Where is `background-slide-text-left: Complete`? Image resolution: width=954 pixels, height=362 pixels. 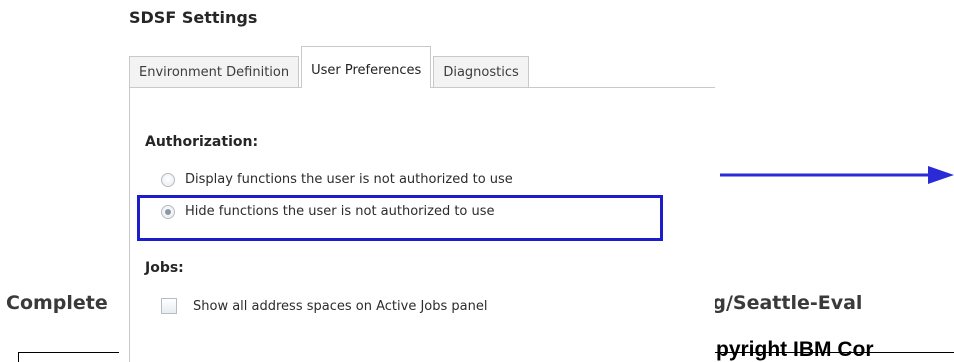 background-slide-text-left: Complete is located at coordinates (57, 303).